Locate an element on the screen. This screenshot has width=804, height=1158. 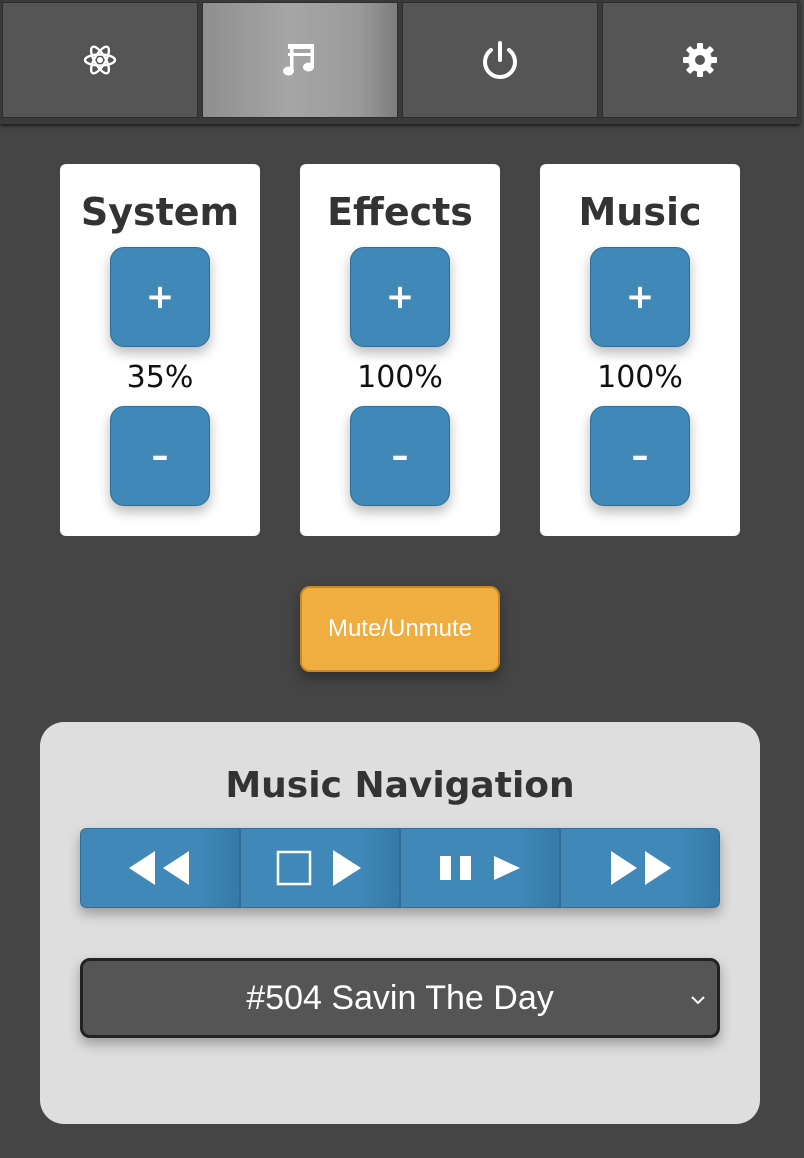
tab-atom is located at coordinates (100, 60).